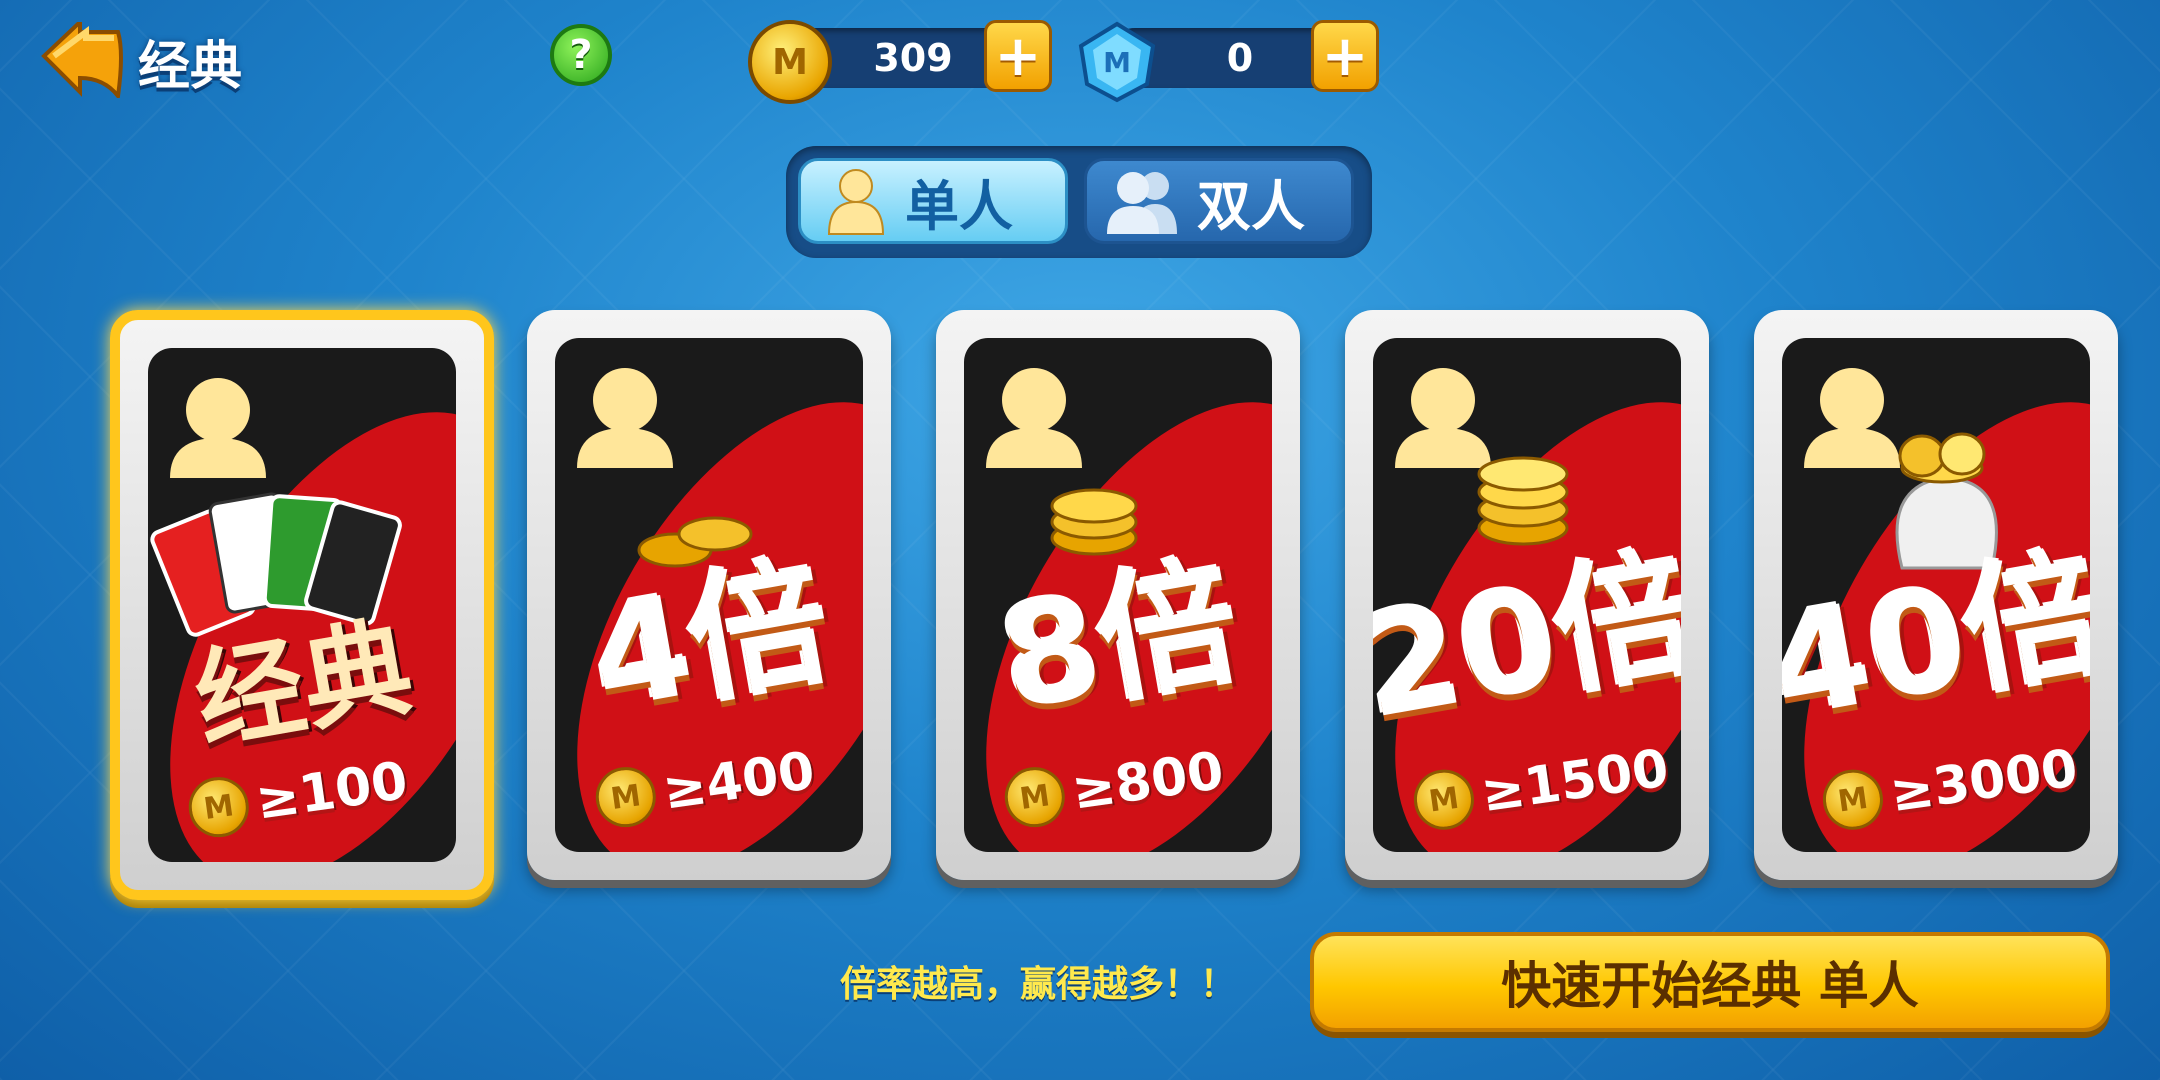 The height and width of the screenshot is (1080, 2160). Describe the element at coordinates (1038, 984) in the screenshot. I see `hint-text: 倍率越高，赢得越多！！` at that location.